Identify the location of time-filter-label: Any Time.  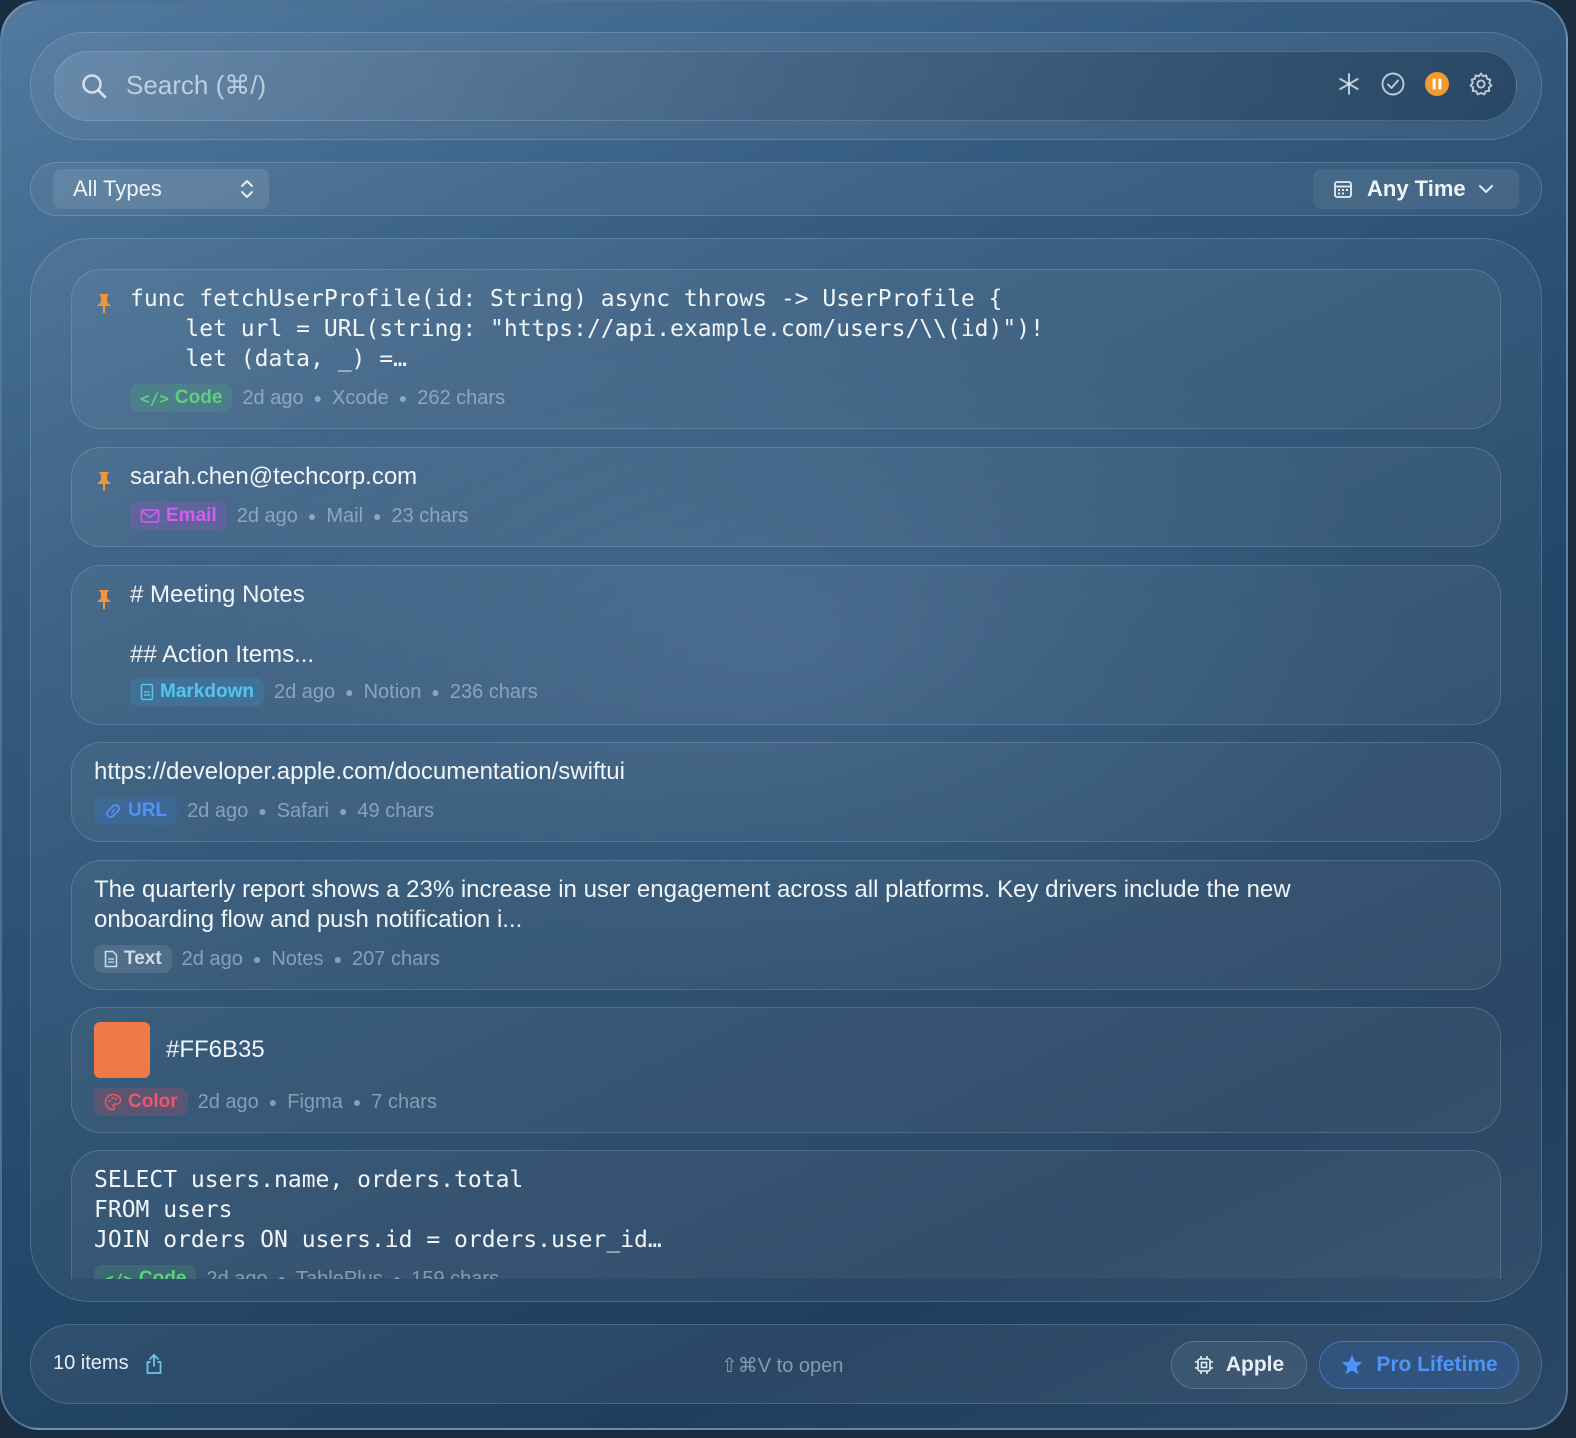
(1416, 188).